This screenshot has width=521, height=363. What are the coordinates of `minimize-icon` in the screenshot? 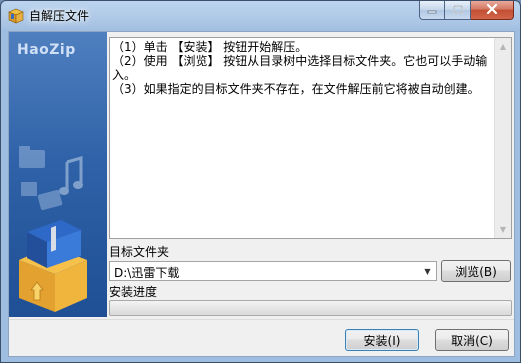 It's located at (432, 10).